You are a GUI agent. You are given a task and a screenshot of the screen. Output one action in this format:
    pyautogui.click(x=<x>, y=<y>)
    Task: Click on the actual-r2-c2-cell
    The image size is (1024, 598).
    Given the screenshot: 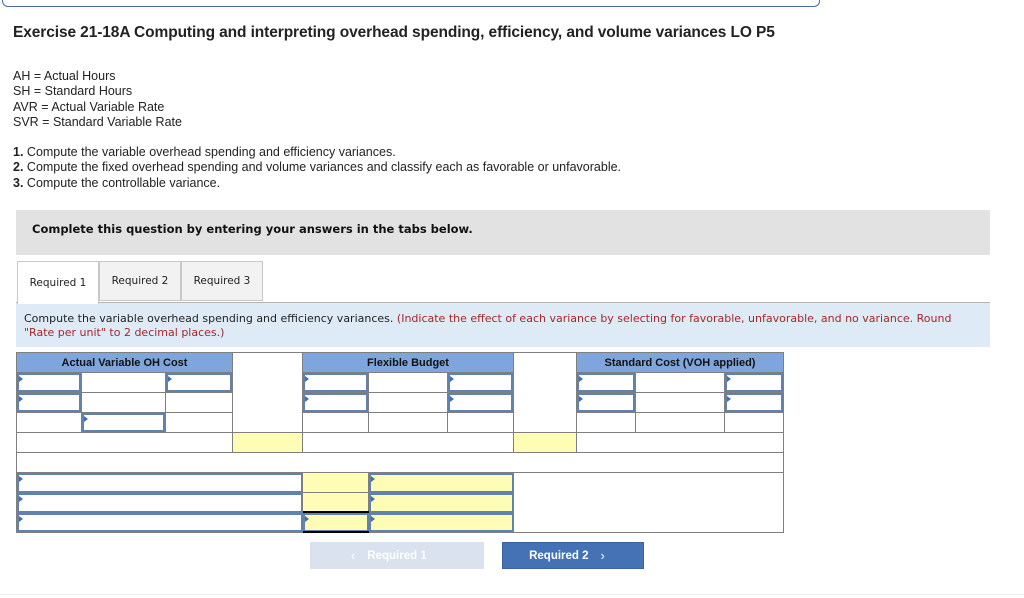 What is the action you would take?
    pyautogui.click(x=123, y=402)
    